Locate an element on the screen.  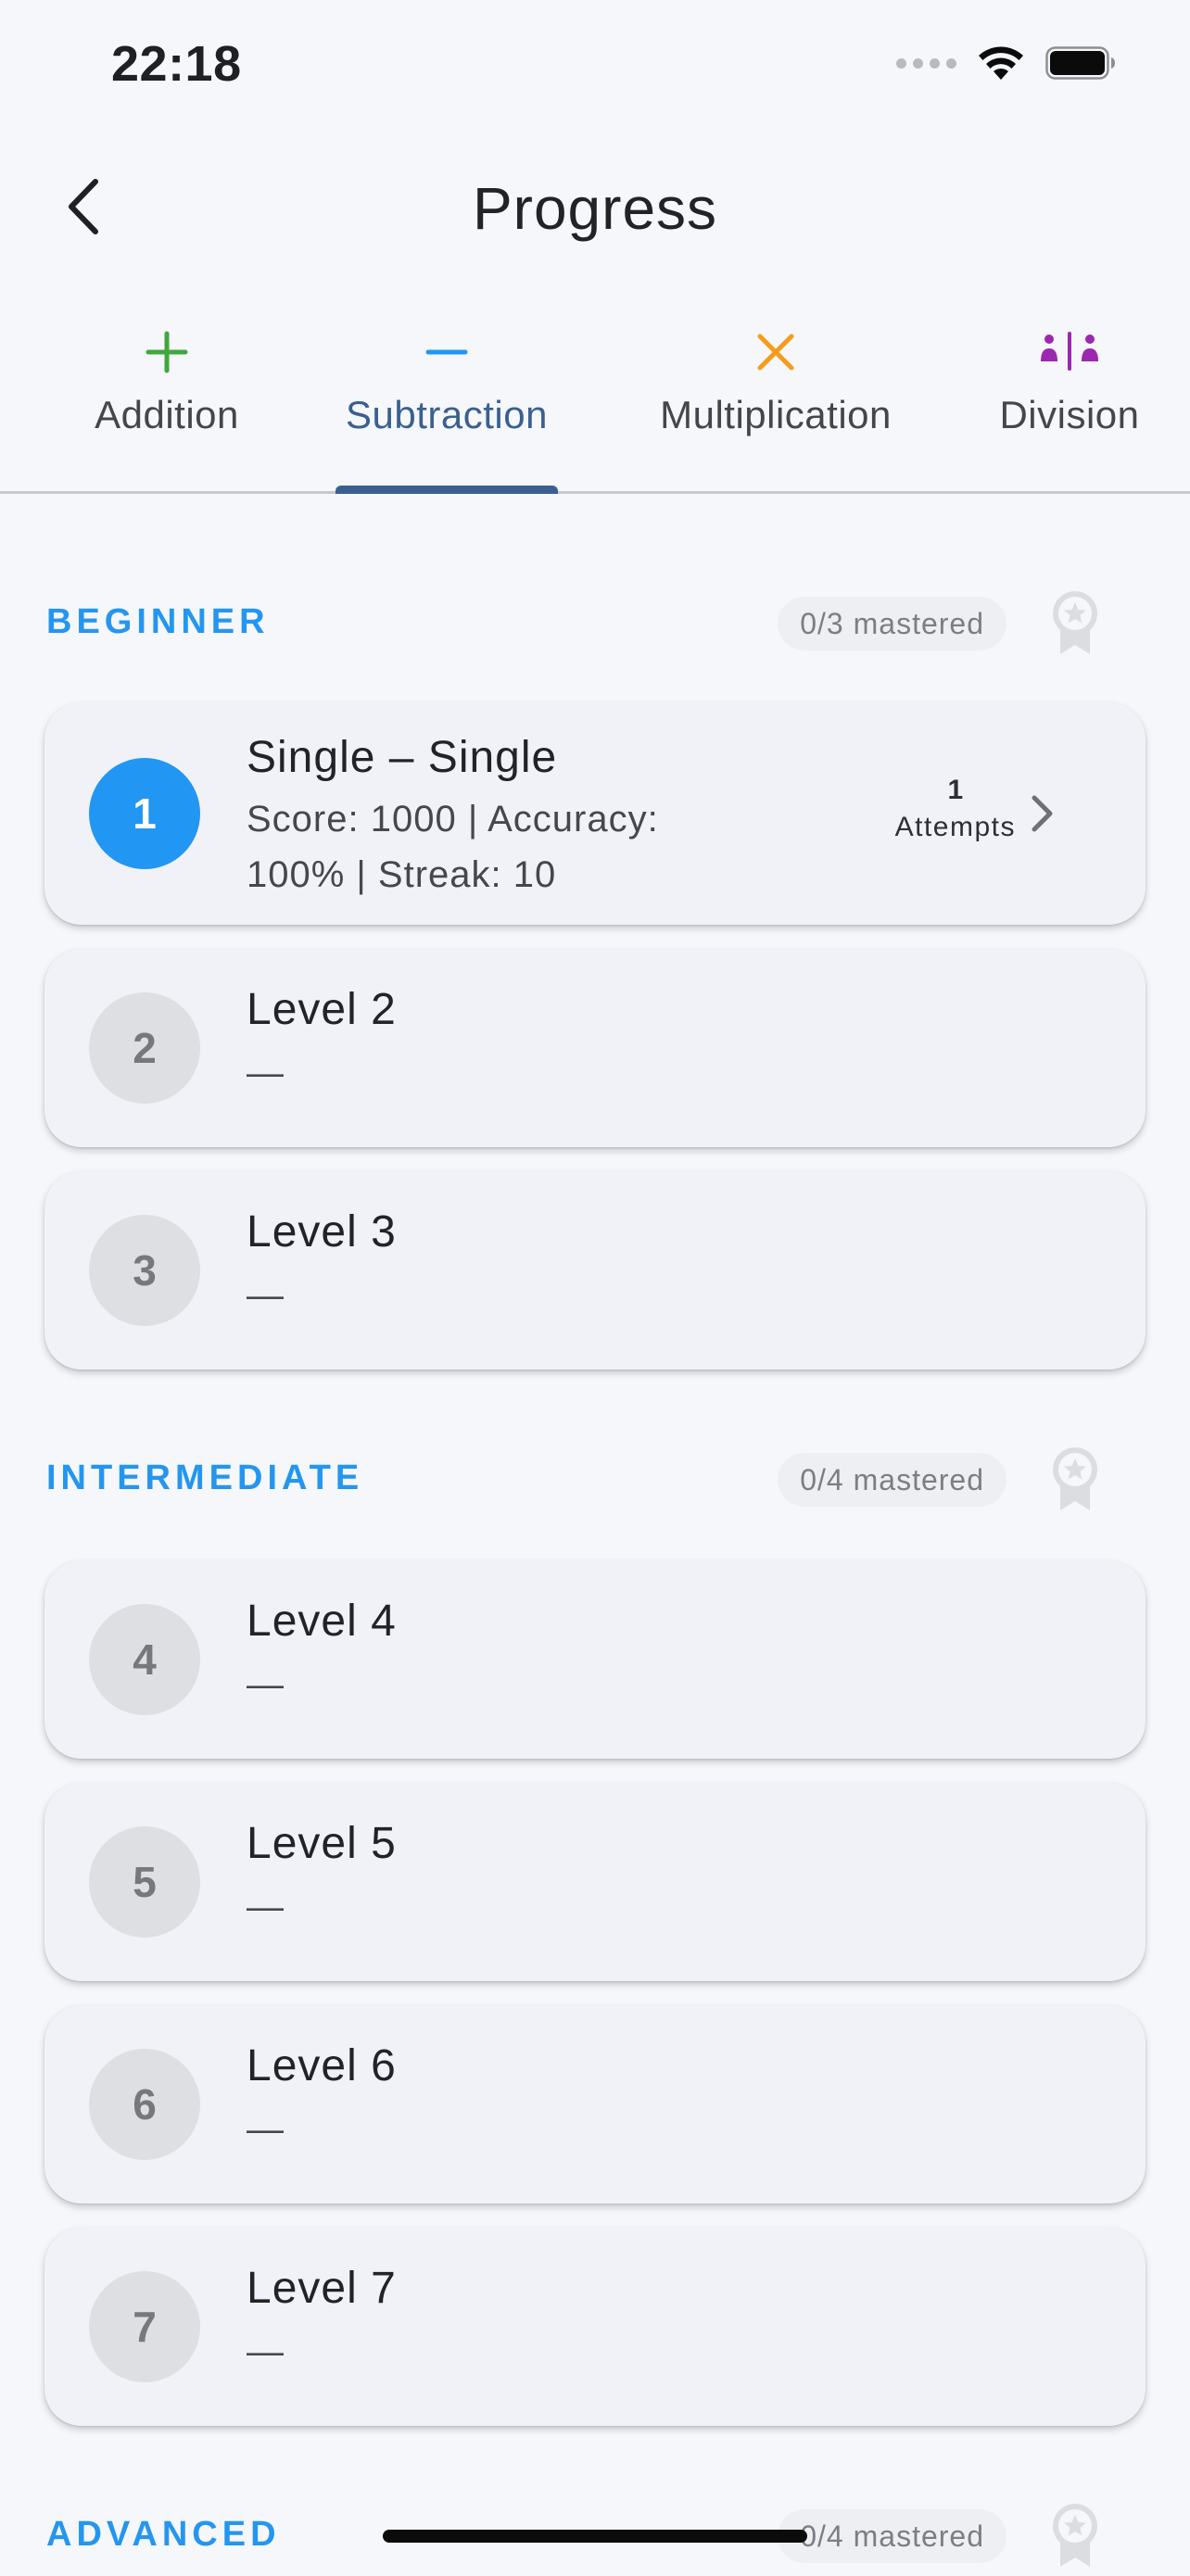
level-title: Level 2 is located at coordinates (322, 1009).